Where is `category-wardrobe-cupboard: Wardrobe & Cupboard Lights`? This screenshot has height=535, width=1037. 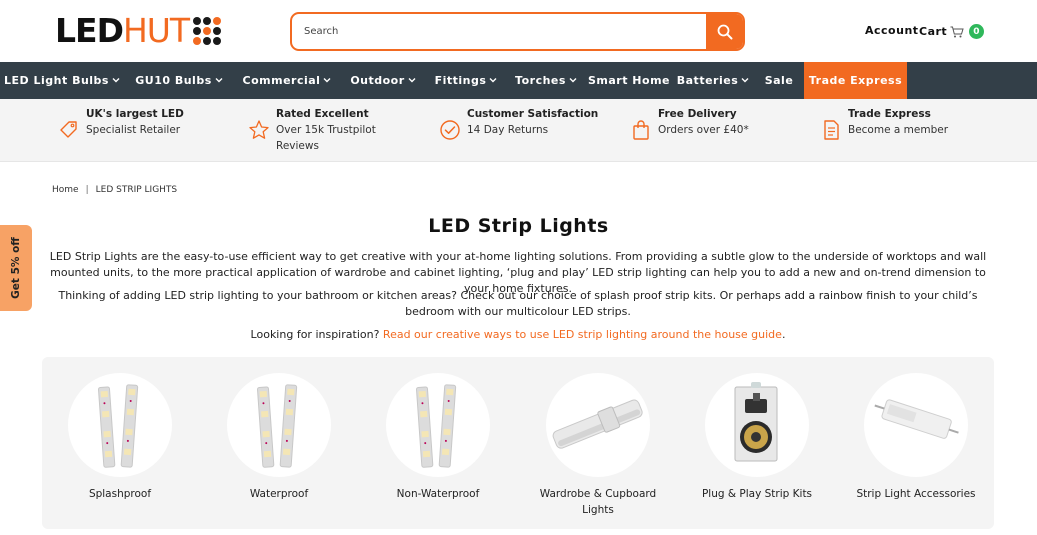
category-wardrobe-cupboard: Wardrobe & Cupboard Lights is located at coordinates (598, 445).